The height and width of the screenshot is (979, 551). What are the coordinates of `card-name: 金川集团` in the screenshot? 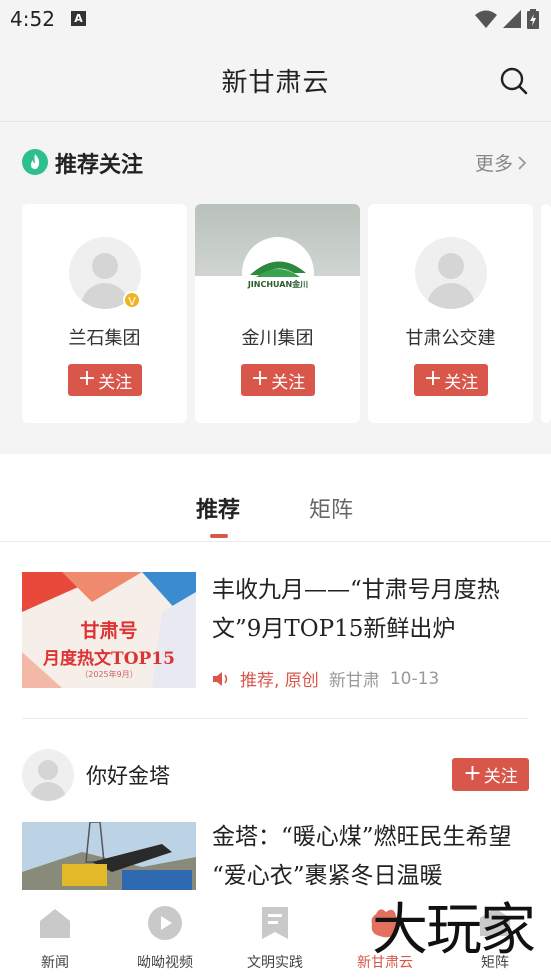 It's located at (277, 338).